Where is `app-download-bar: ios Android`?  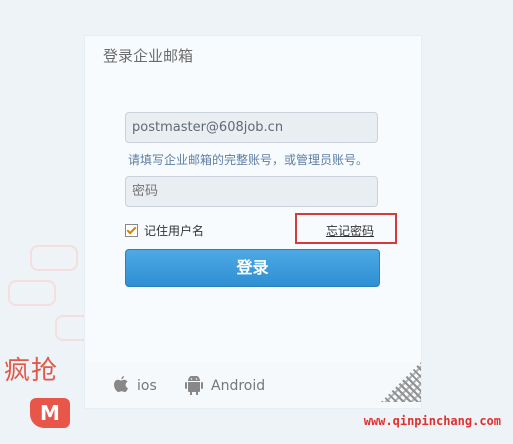 app-download-bar: ios Android is located at coordinates (253, 385).